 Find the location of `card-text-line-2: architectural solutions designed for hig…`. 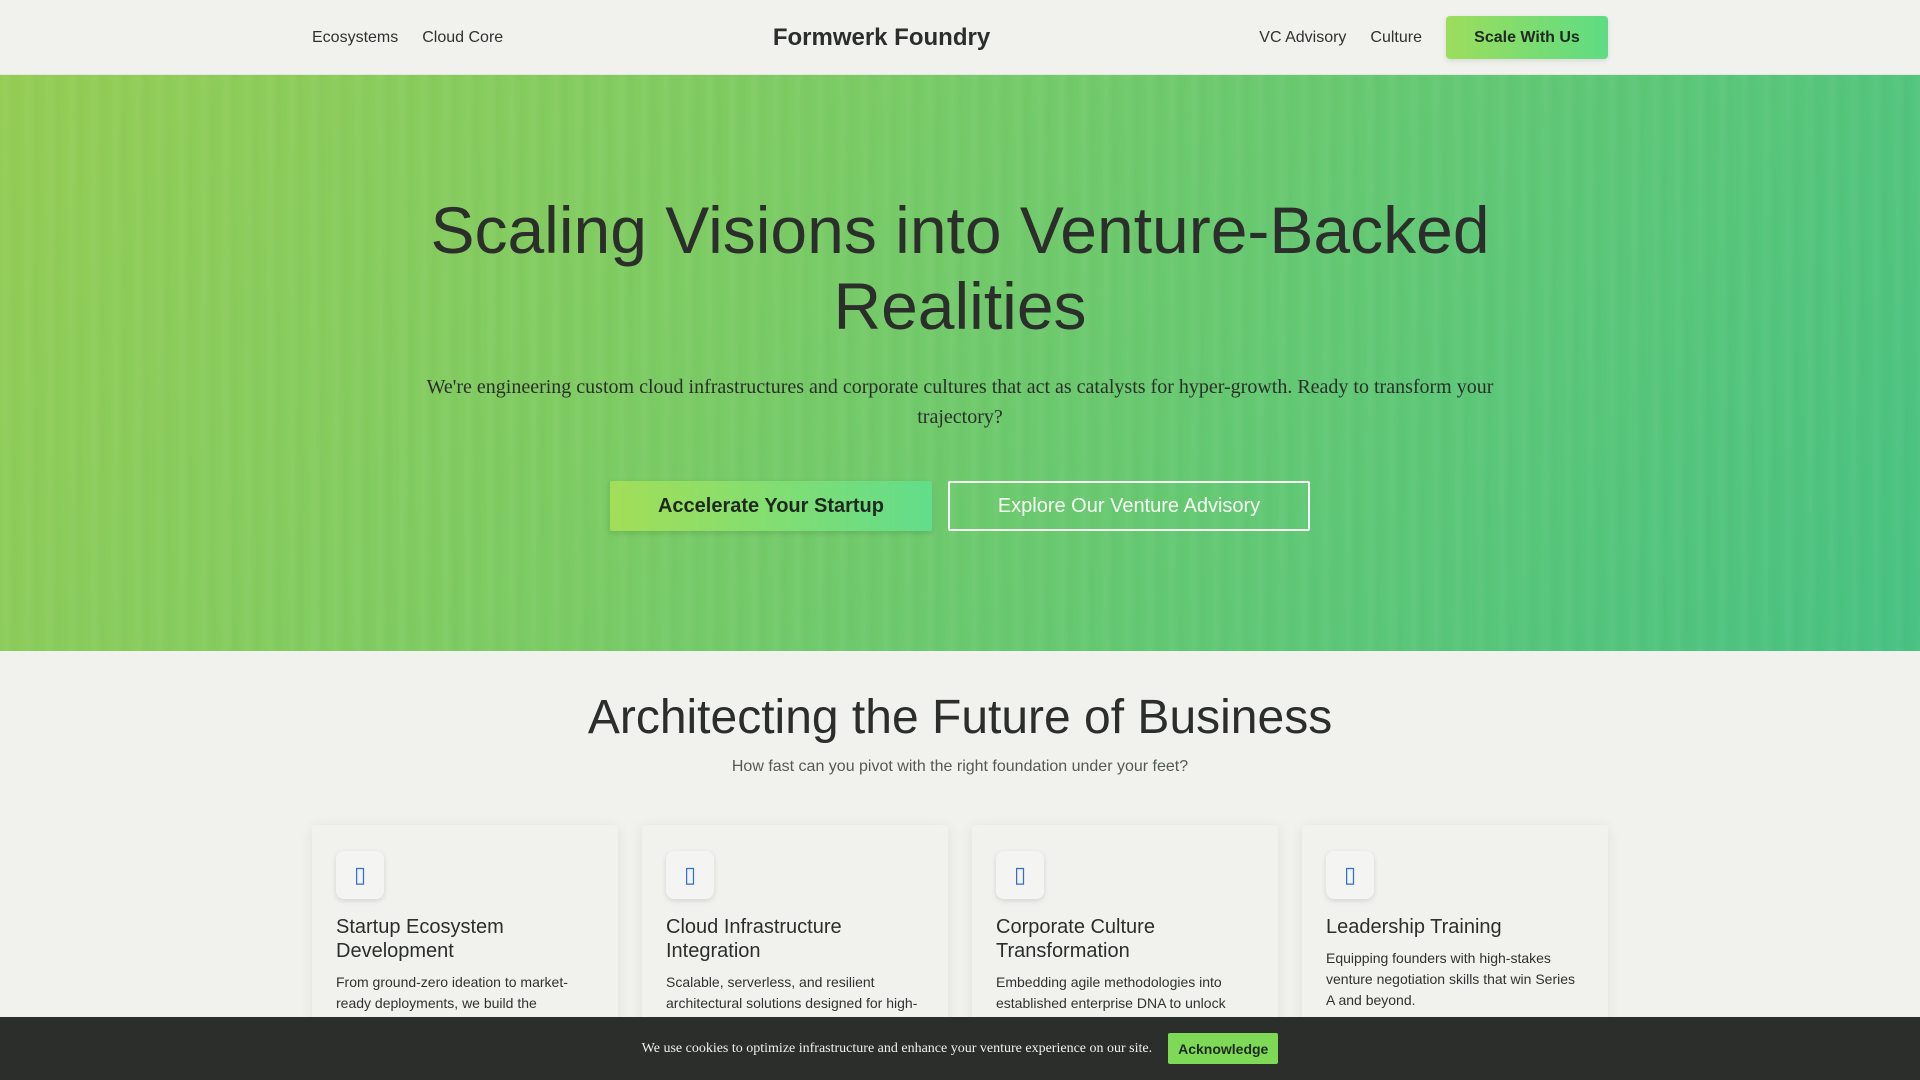

card-text-line-2: architectural solutions designed for hig… is located at coordinates (792, 1003).